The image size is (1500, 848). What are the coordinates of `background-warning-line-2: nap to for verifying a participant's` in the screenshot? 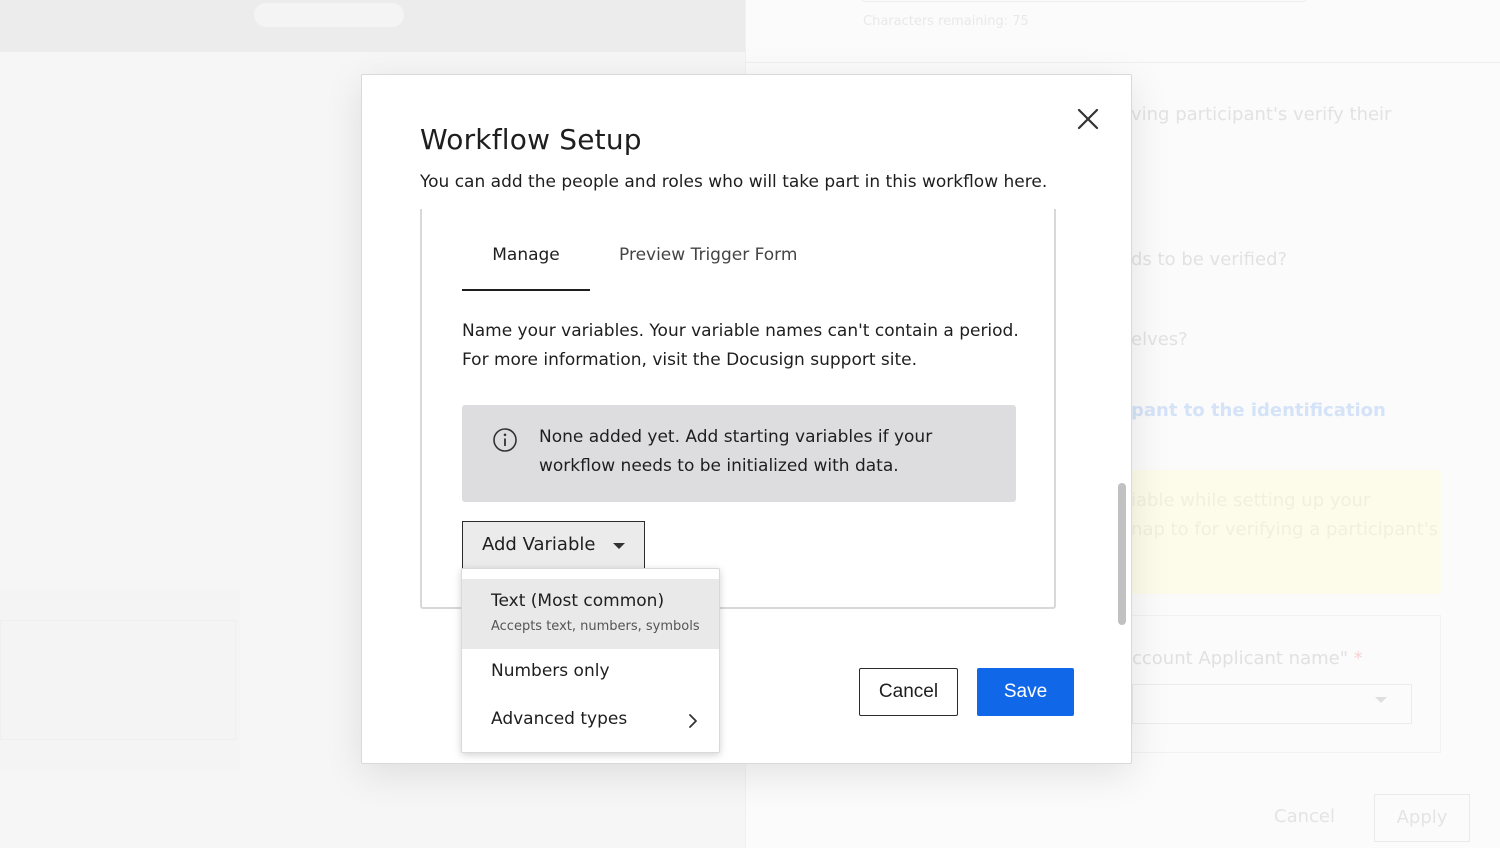 It's located at (1285, 529).